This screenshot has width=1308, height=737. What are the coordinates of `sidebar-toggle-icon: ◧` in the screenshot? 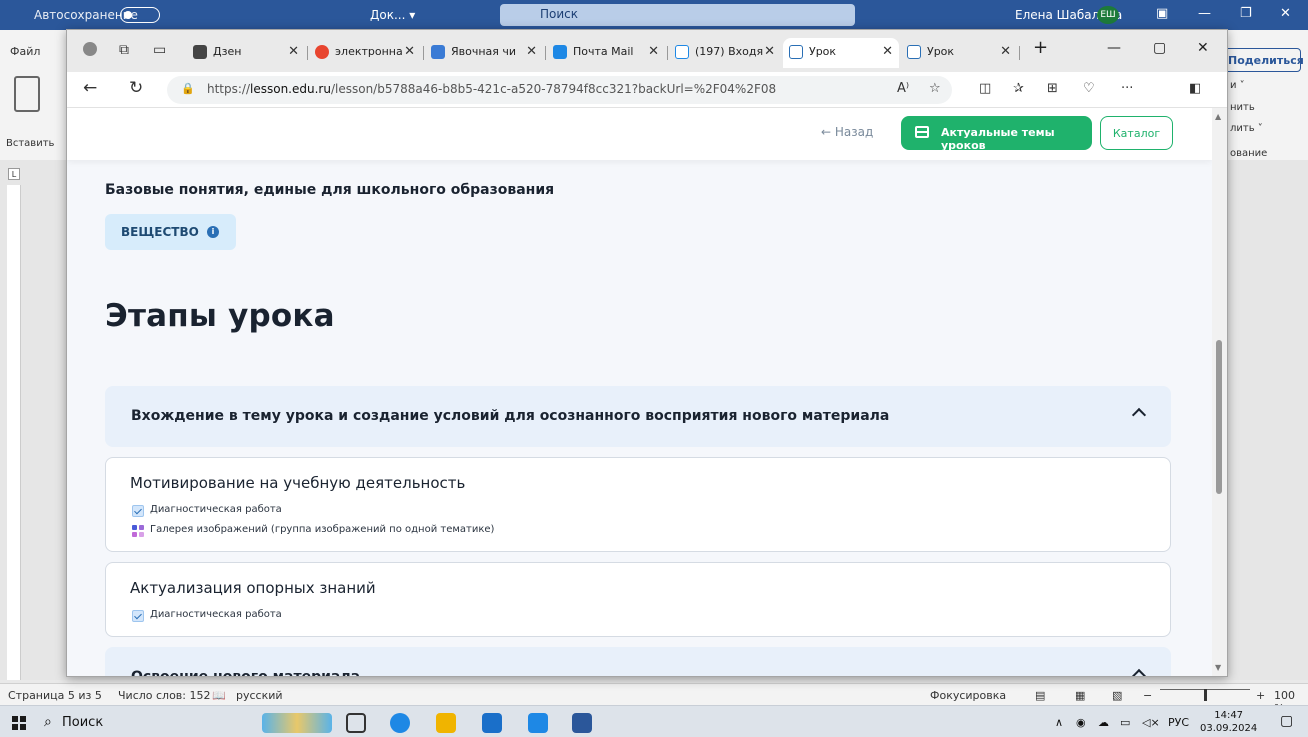 It's located at (1195, 88).